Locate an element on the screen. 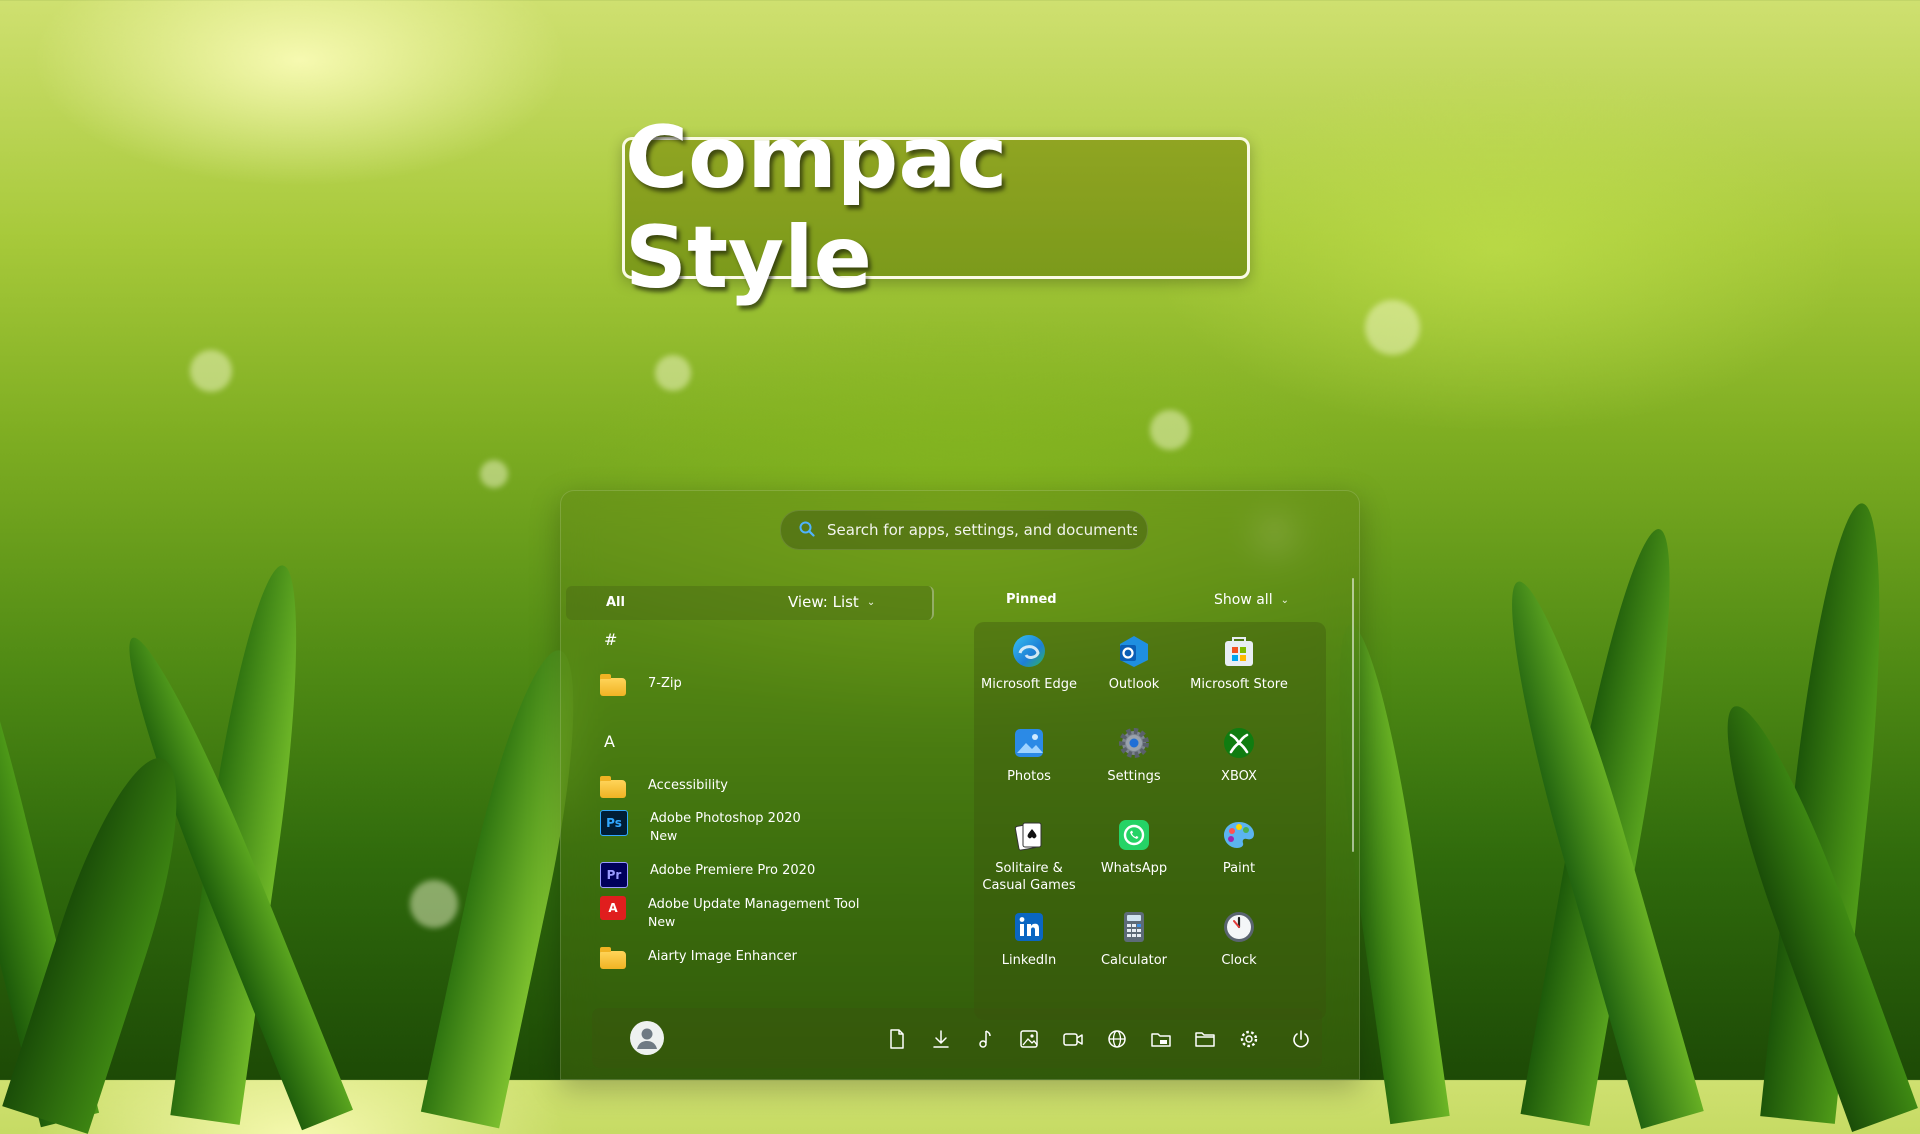 The height and width of the screenshot is (1134, 1920). list-item-7-zip: 7-Zip is located at coordinates (750, 685).